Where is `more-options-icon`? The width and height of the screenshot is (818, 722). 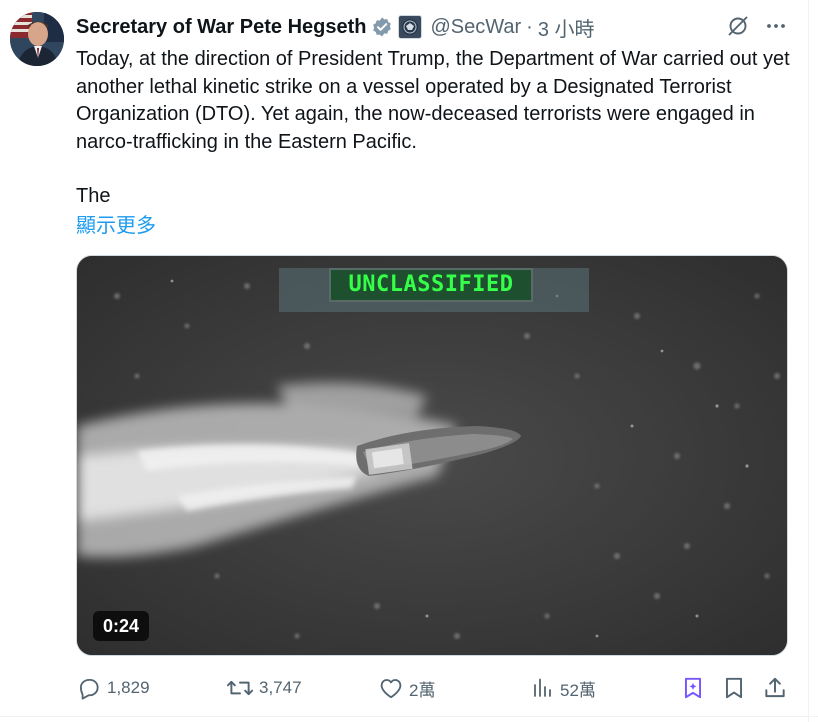
more-options-icon is located at coordinates (776, 28).